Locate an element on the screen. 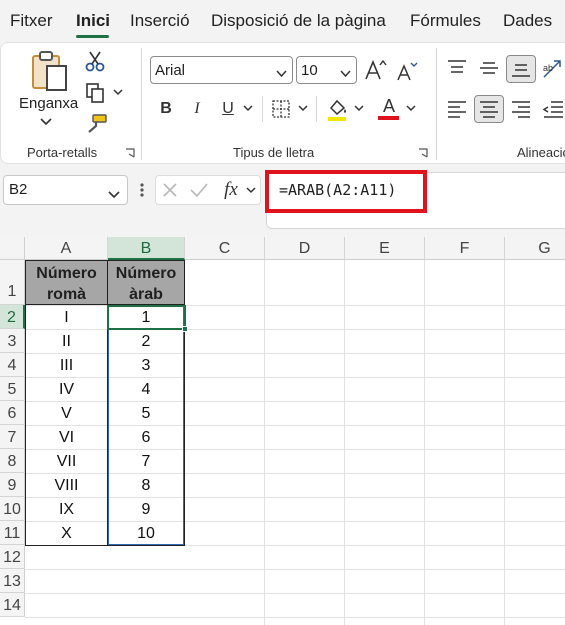  cell-b1: Número àrab is located at coordinates (146, 282).